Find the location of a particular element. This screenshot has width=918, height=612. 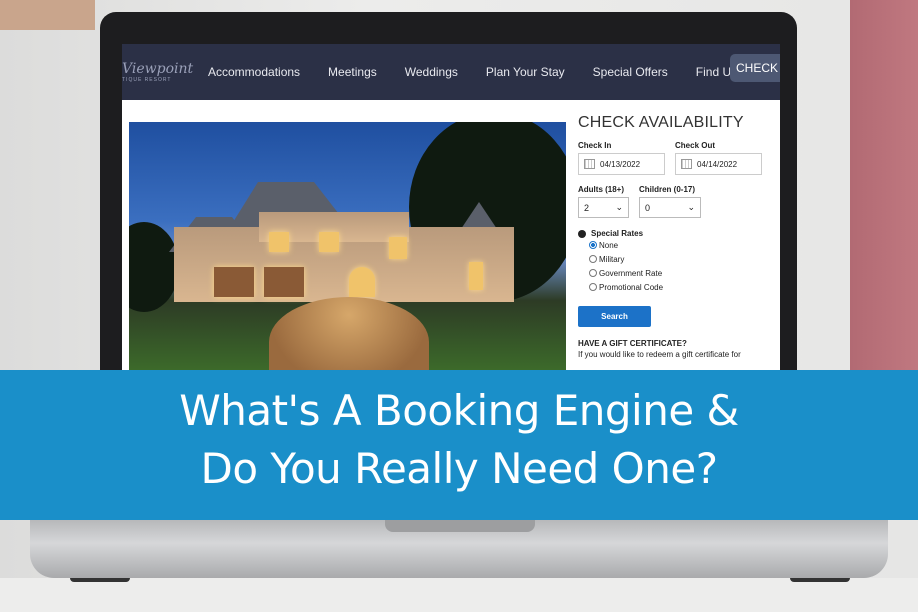

logo: Viewpoint TIQUE RESORT is located at coordinates (158, 72).